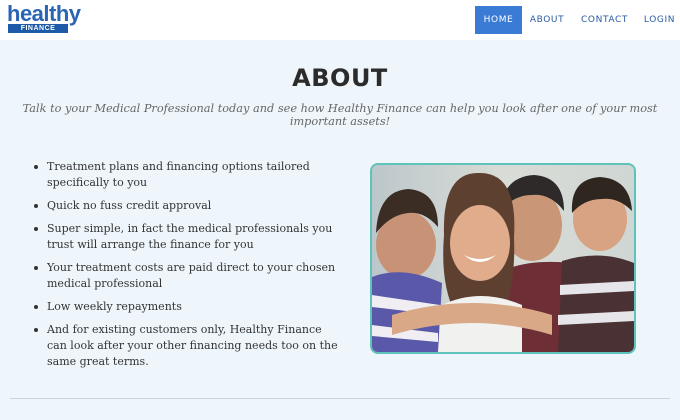  What do you see at coordinates (129, 205) in the screenshot?
I see `feature-text: Quick no fuss credit approval` at bounding box center [129, 205].